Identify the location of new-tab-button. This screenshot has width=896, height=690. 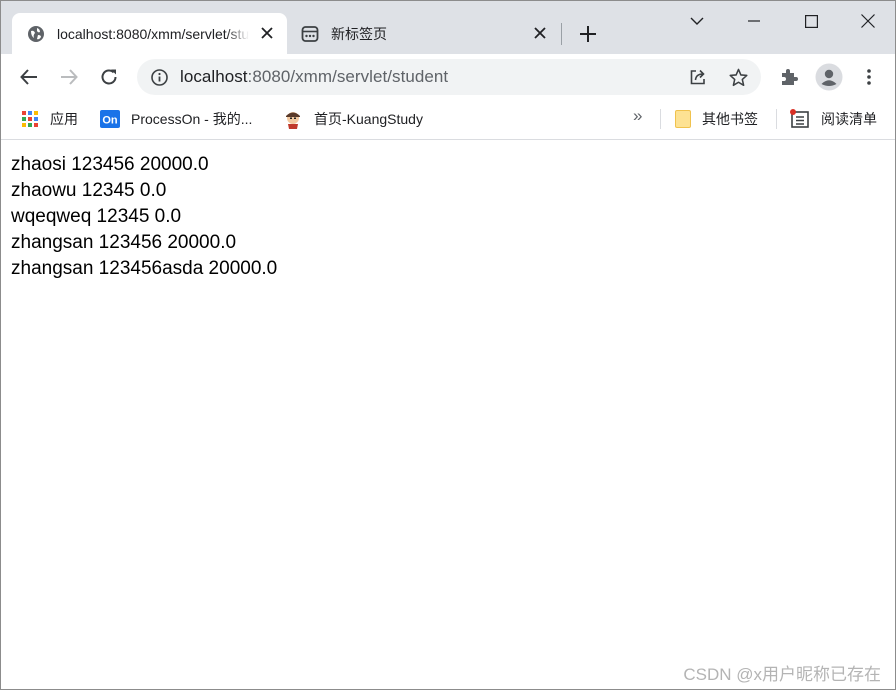
(588, 34).